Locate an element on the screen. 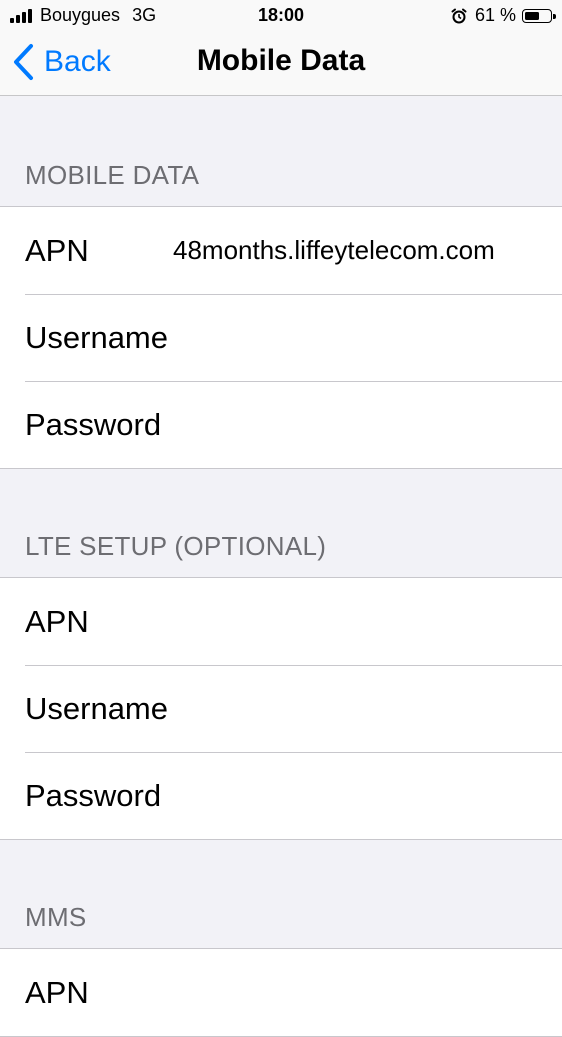 Image resolution: width=562 pixels, height=1037 pixels. battery-cap is located at coordinates (554, 16).